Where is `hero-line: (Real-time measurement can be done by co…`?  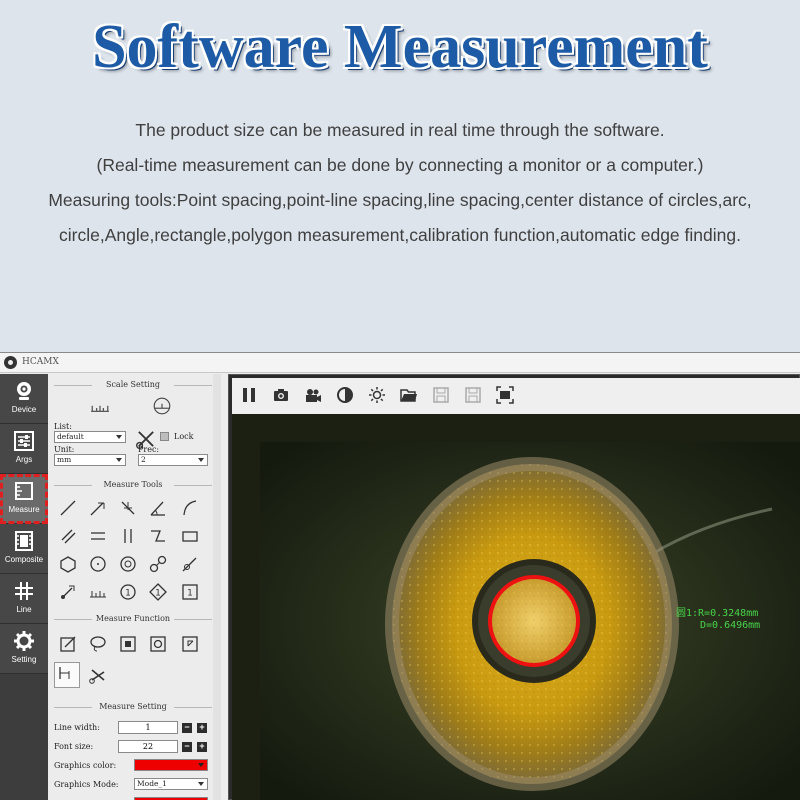 hero-line: (Real-time measurement can be done by co… is located at coordinates (400, 165).